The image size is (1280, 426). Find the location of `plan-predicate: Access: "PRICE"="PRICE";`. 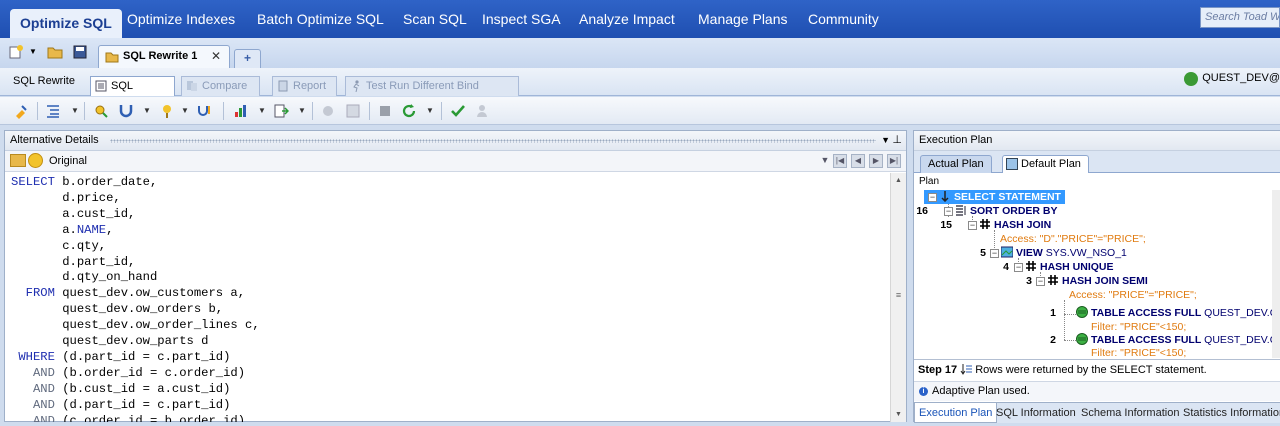

plan-predicate: Access: "PRICE"="PRICE"; is located at coordinates (1133, 295).